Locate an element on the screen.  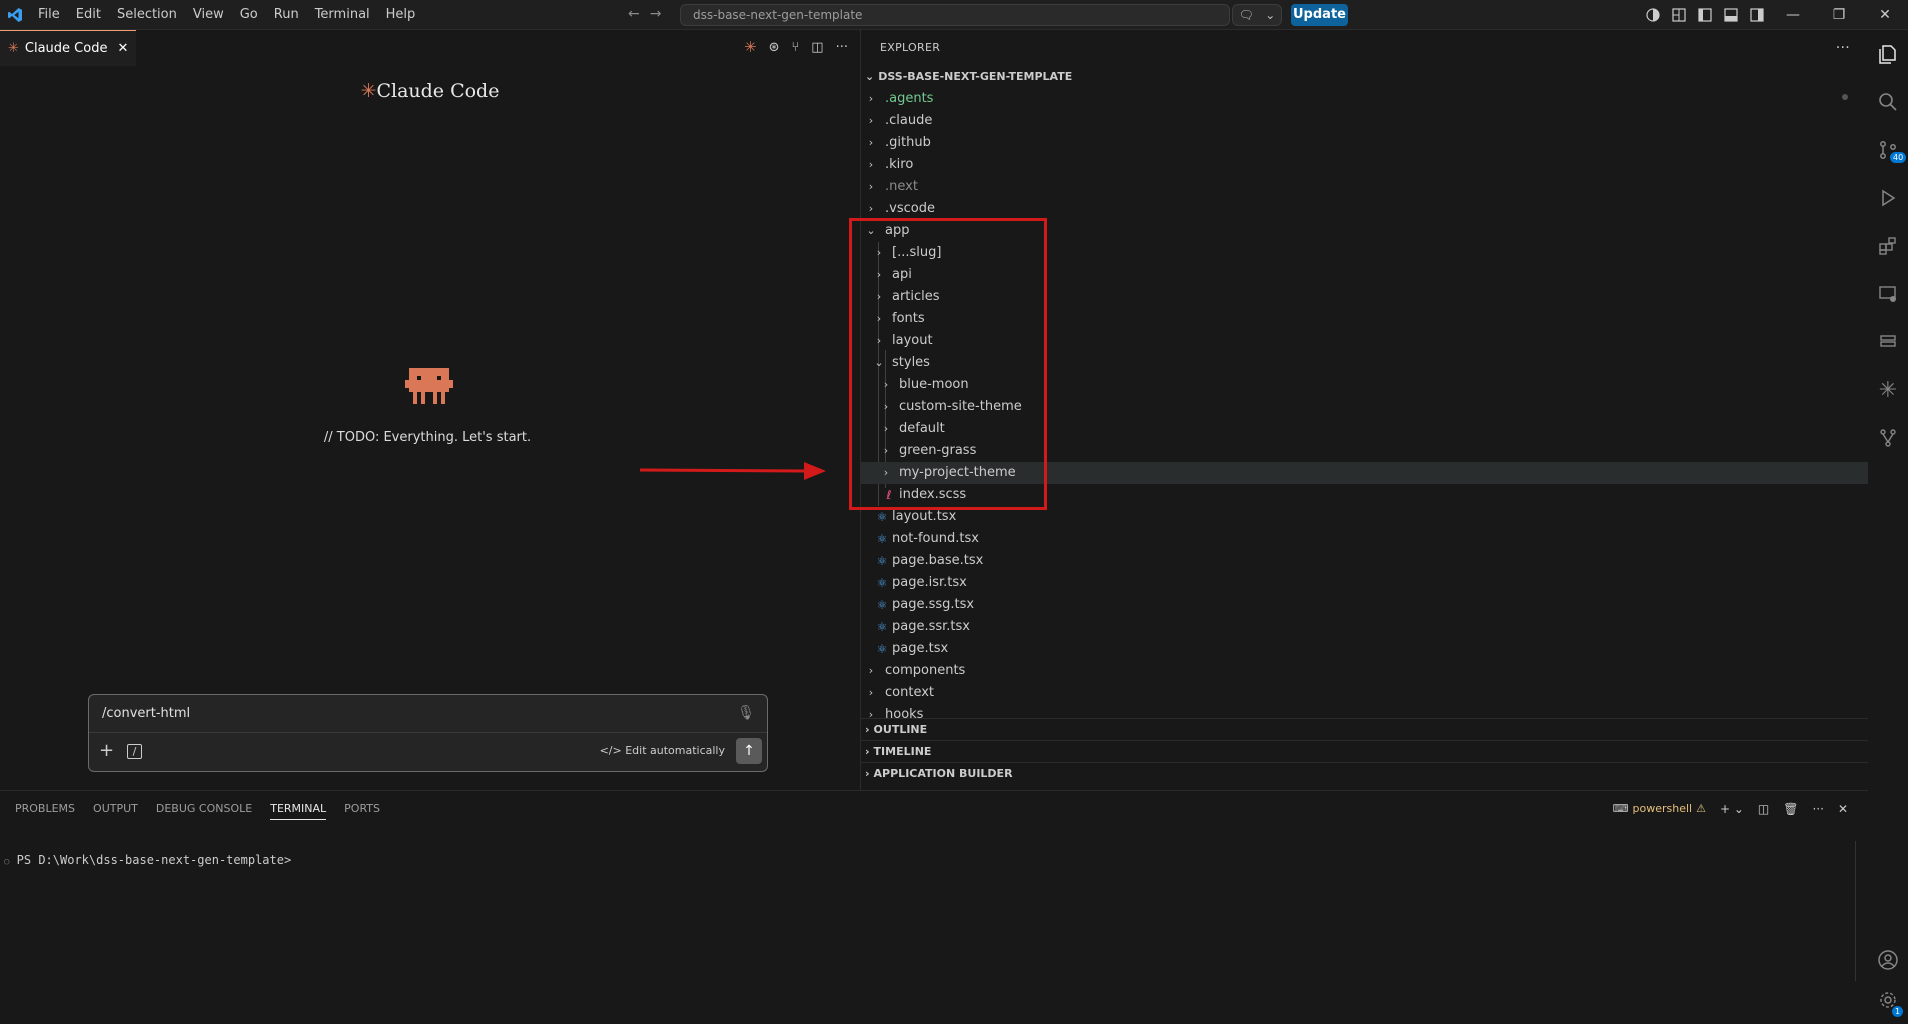
menu-help: Help is located at coordinates (401, 15).